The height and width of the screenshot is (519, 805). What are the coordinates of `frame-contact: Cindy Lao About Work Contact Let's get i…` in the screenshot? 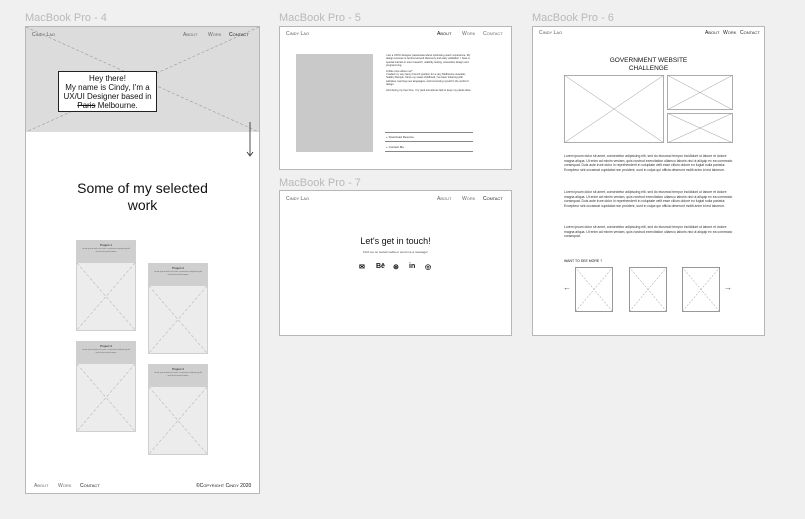 It's located at (395, 263).